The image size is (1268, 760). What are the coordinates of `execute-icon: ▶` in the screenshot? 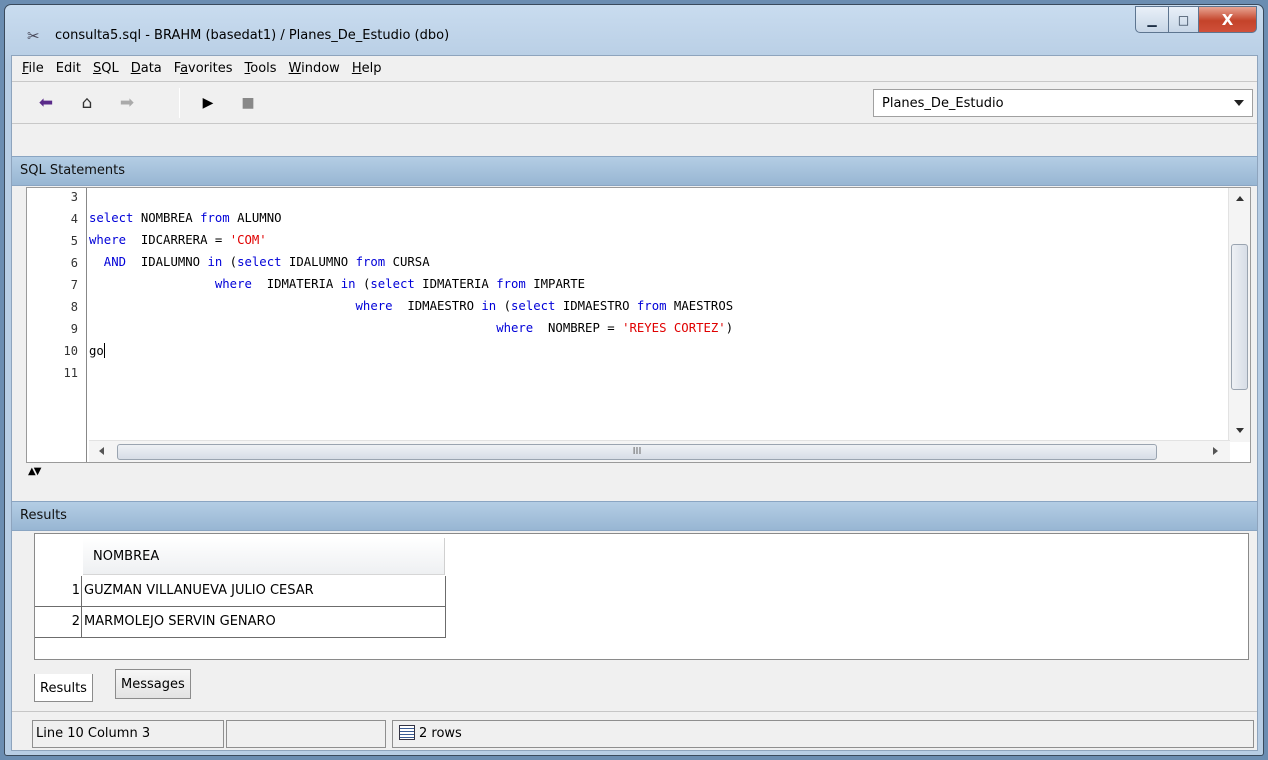 It's located at (208, 103).